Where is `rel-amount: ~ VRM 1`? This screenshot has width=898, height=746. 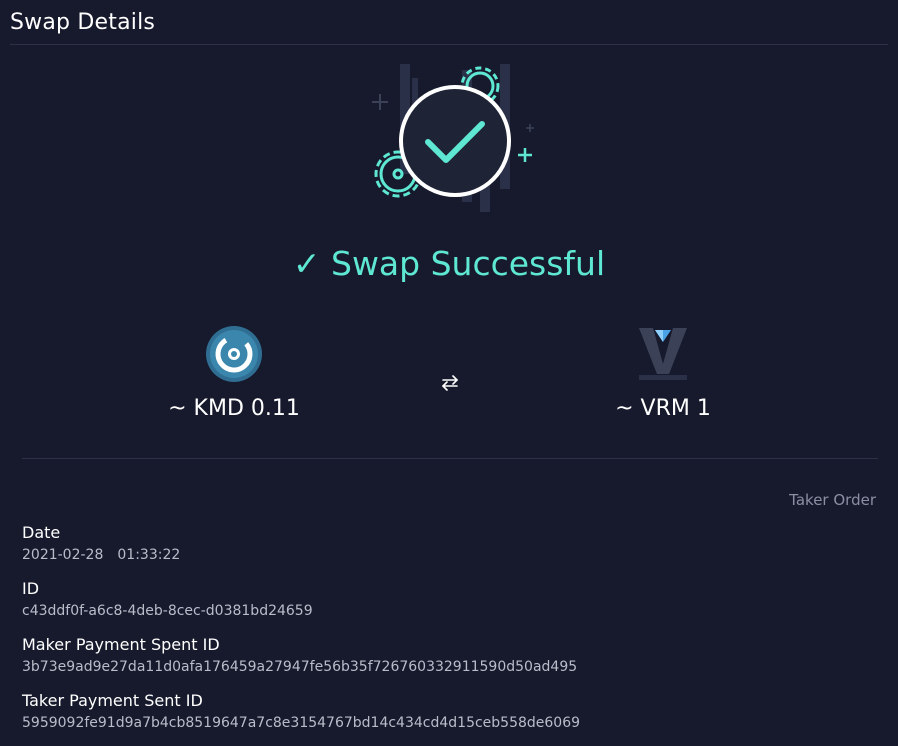 rel-amount: ~ VRM 1 is located at coordinates (663, 408).